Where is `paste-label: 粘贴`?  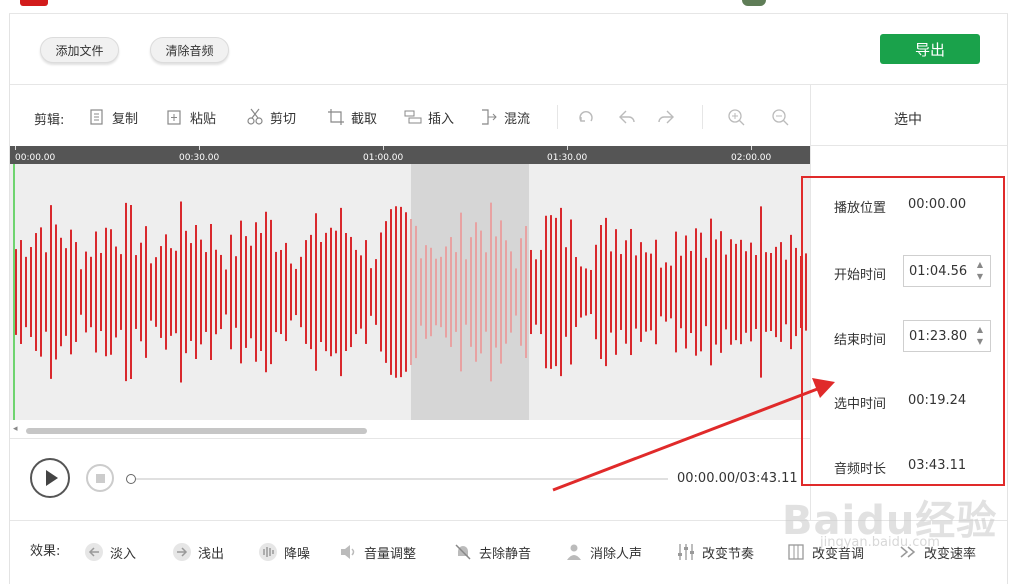
paste-label: 粘贴 is located at coordinates (203, 119).